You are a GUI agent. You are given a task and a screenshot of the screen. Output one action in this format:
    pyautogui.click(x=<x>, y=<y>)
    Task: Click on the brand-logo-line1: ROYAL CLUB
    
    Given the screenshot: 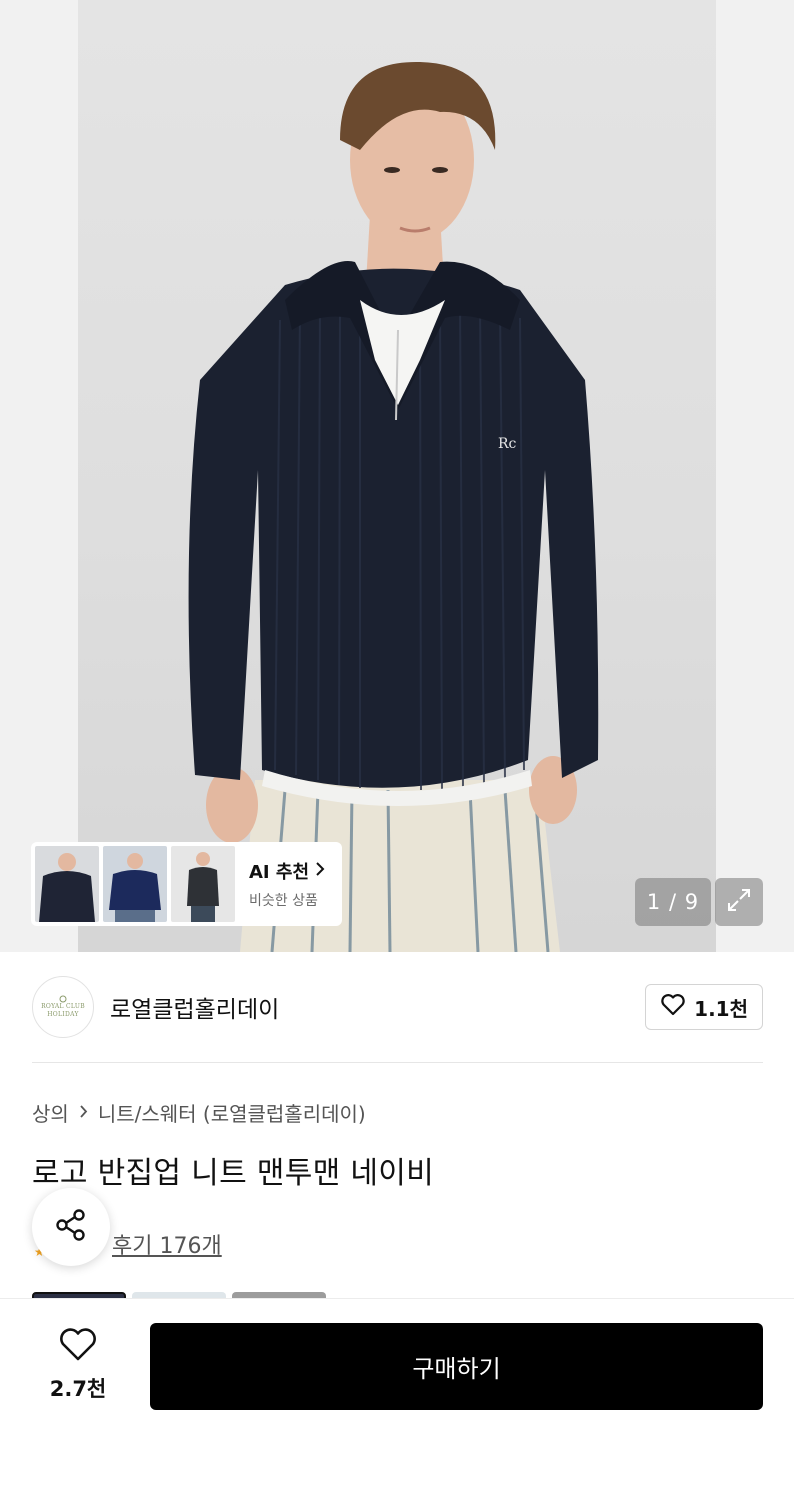 What is the action you would take?
    pyautogui.click(x=63, y=1006)
    